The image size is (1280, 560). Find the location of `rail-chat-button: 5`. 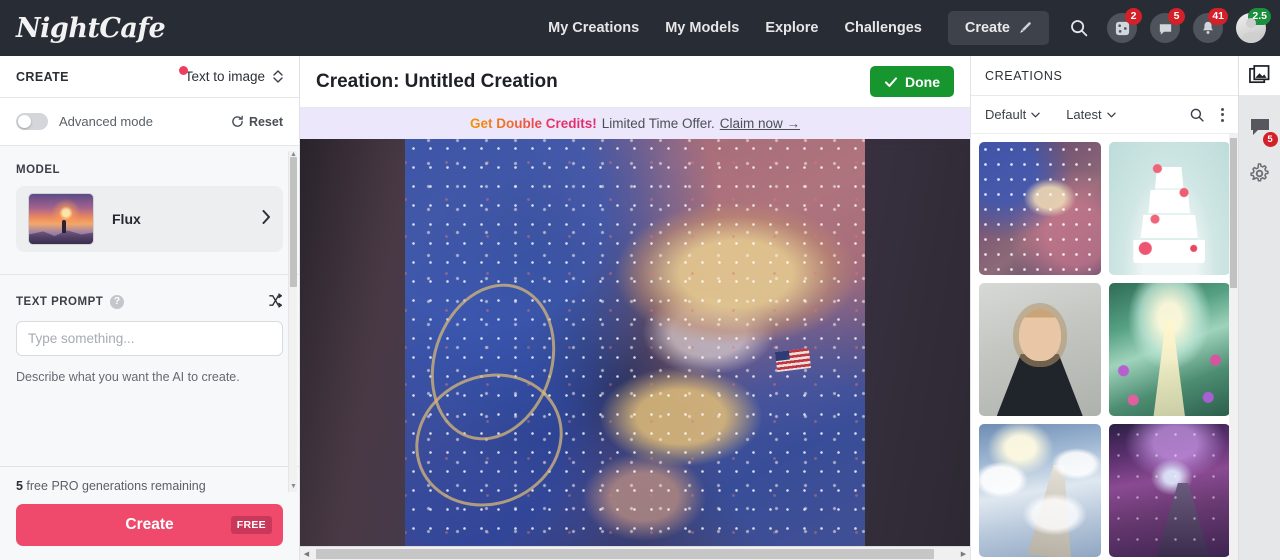

rail-chat-button: 5 is located at coordinates (1263, 131).